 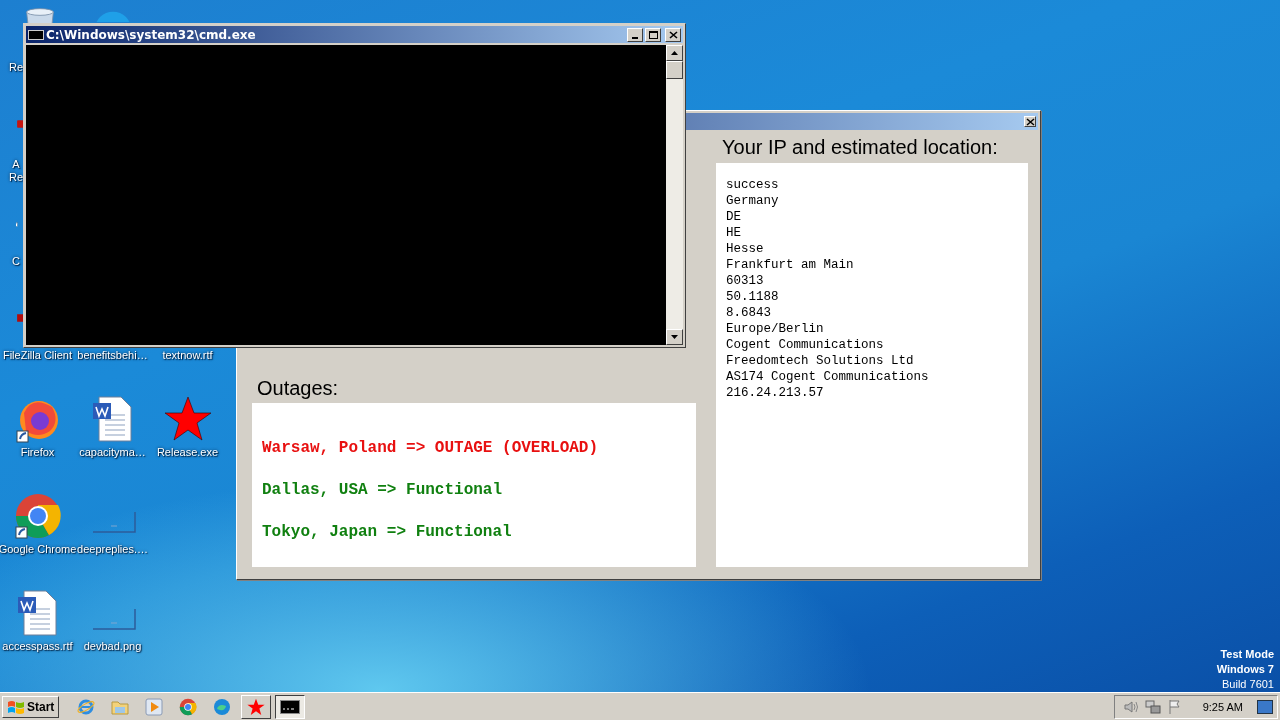 I want to click on info-line: AS174 Cogent Communications, so click(x=828, y=377).